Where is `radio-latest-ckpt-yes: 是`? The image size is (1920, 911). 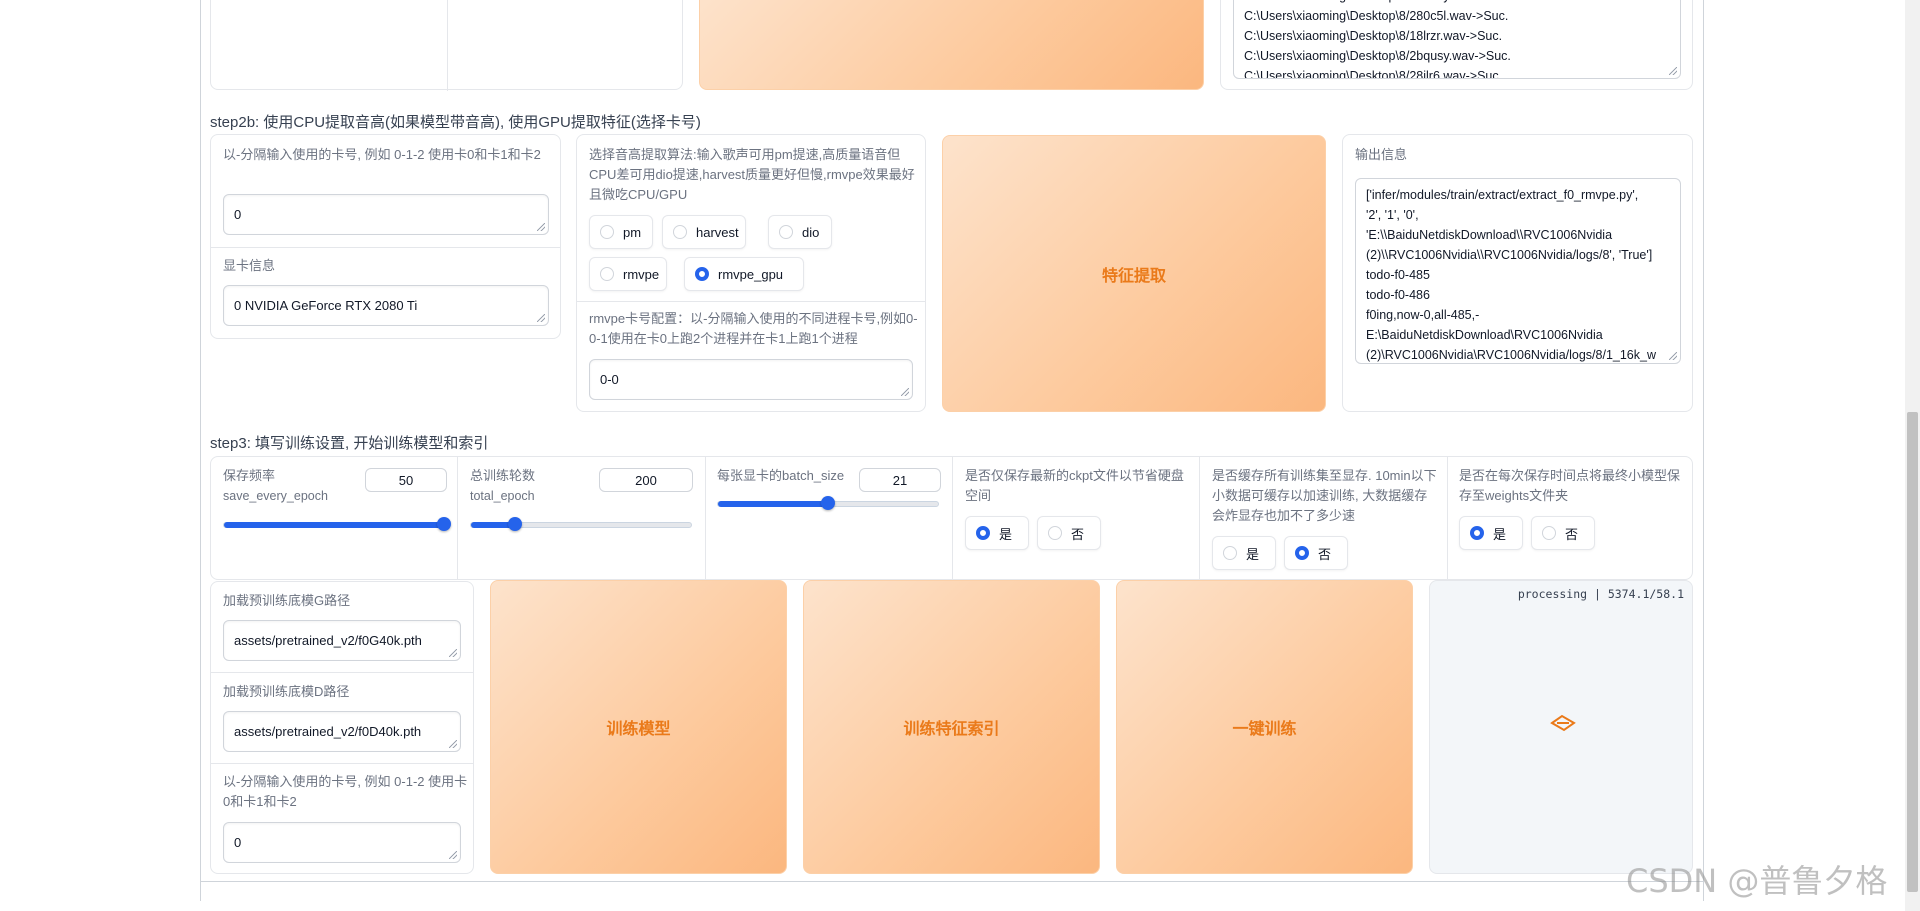 radio-latest-ckpt-yes: 是 is located at coordinates (997, 533).